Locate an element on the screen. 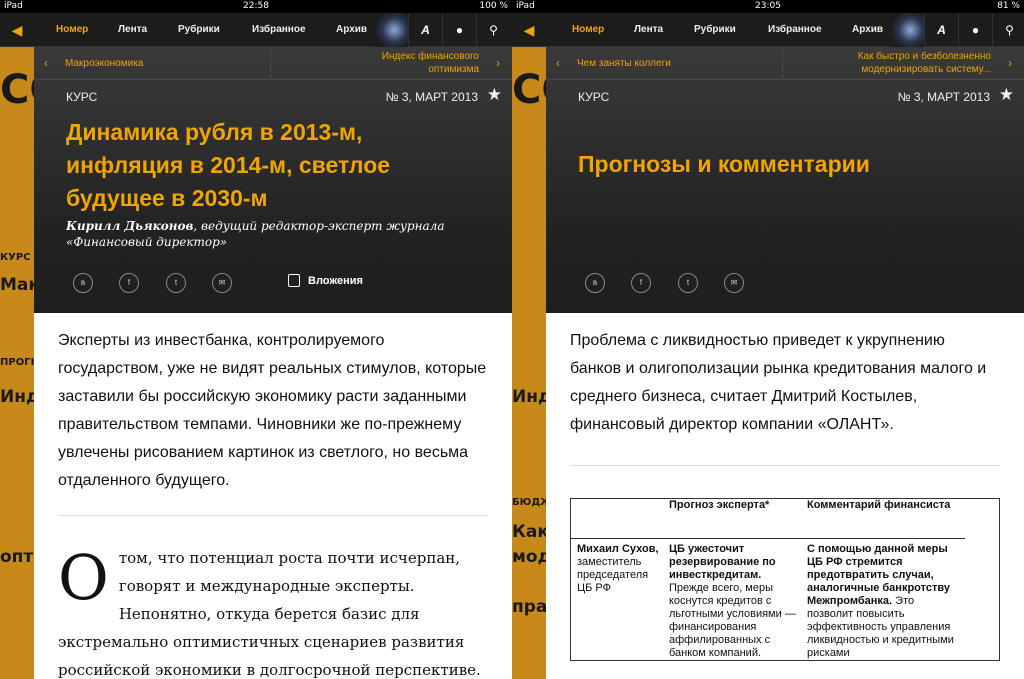  cover-text: БЮДЖЕ is located at coordinates (529, 502).